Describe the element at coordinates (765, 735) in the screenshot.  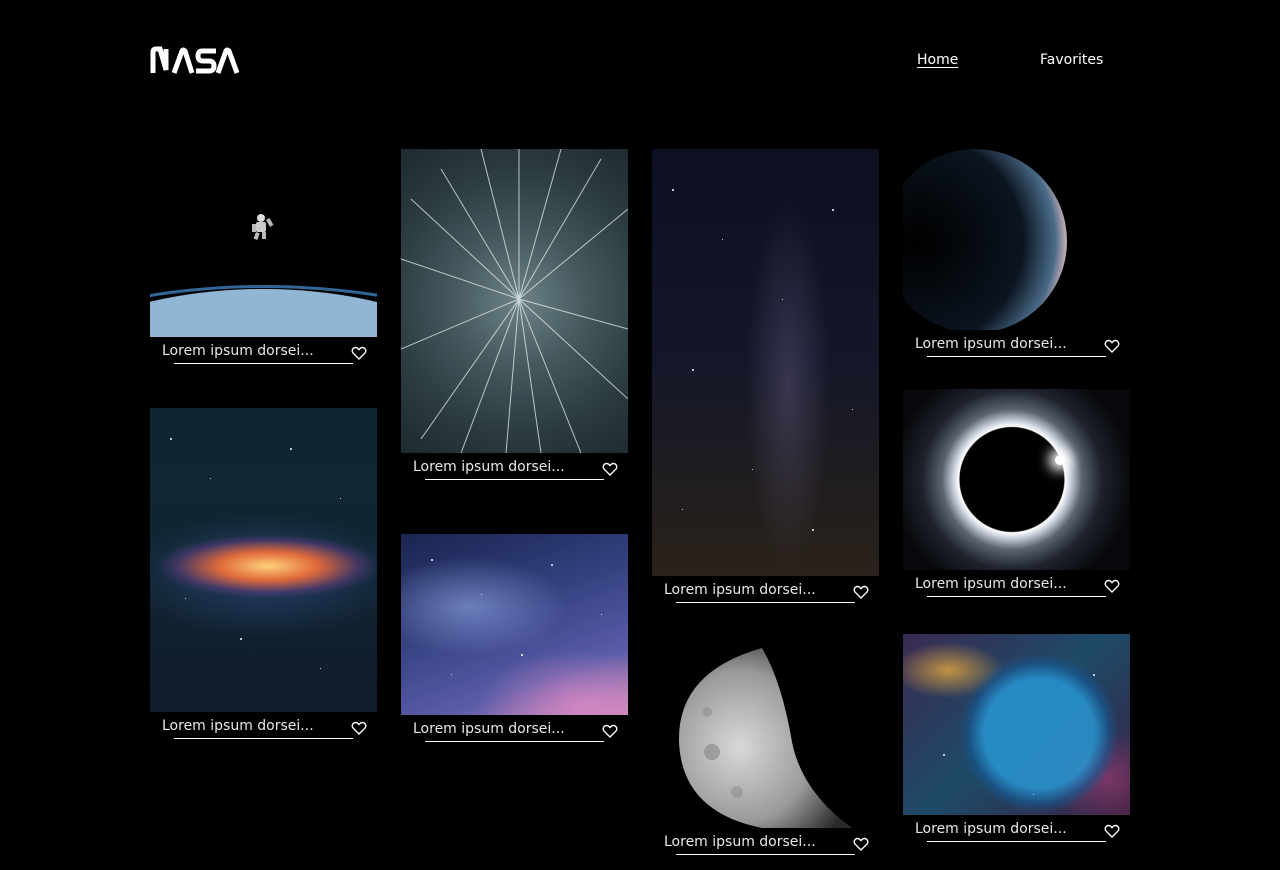
I see `card-image-moon` at that location.